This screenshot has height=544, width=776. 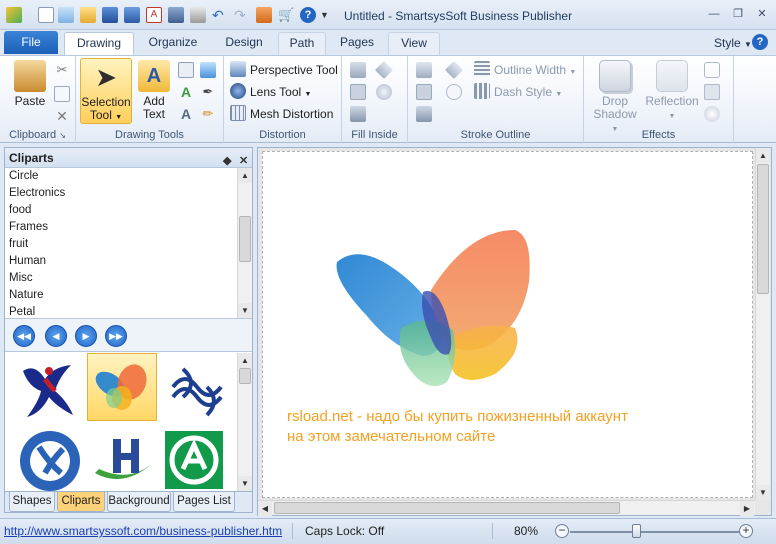 What do you see at coordinates (308, 15) in the screenshot?
I see `help-icon: ?` at bounding box center [308, 15].